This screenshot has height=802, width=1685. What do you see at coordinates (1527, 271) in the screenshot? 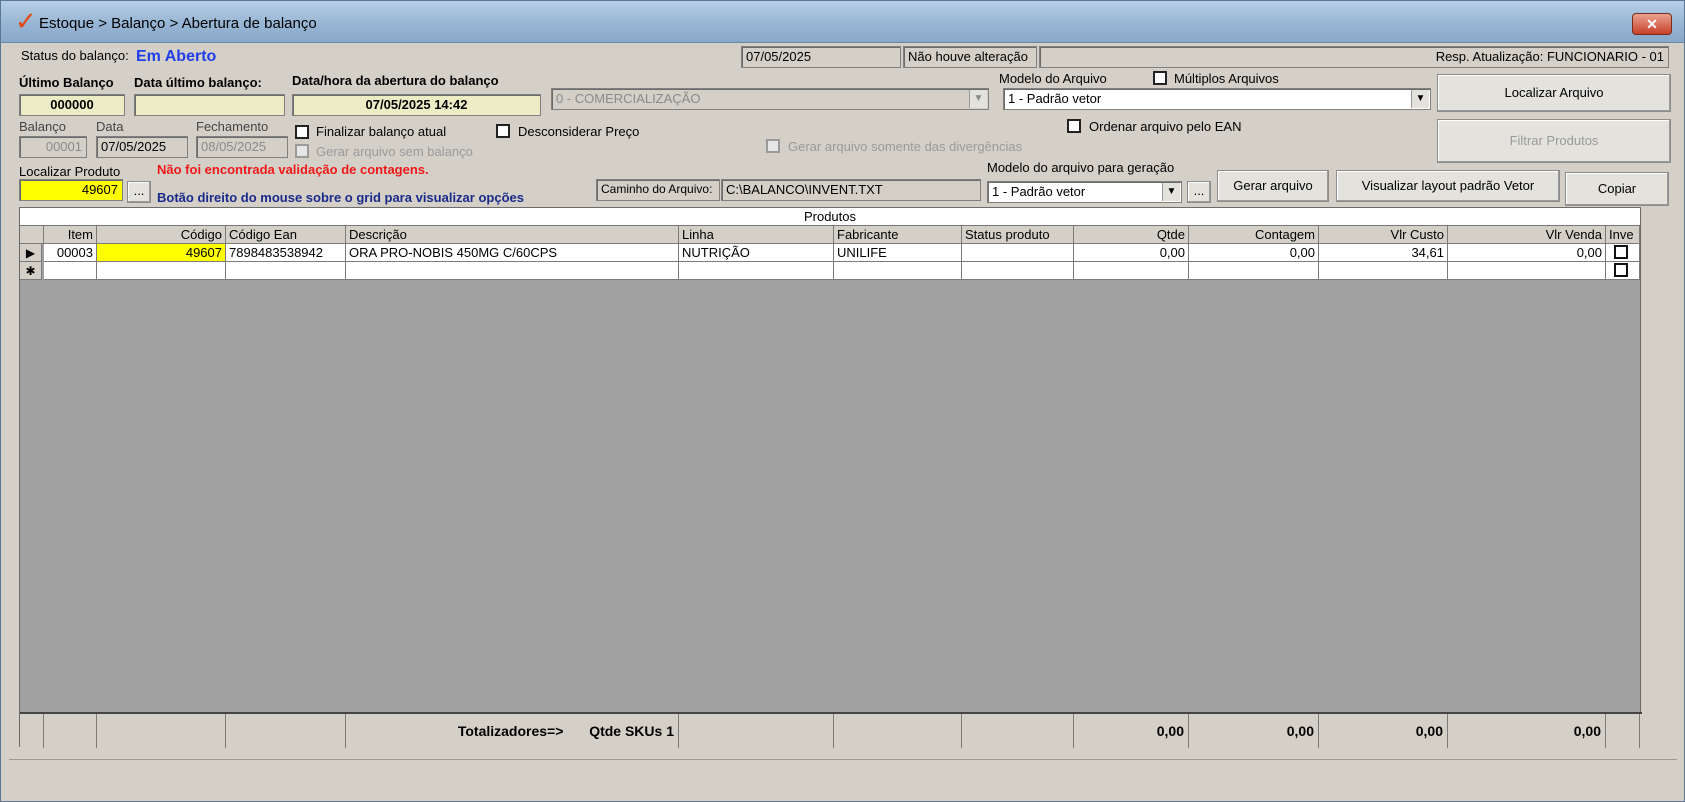
I see `new-row-venda` at bounding box center [1527, 271].